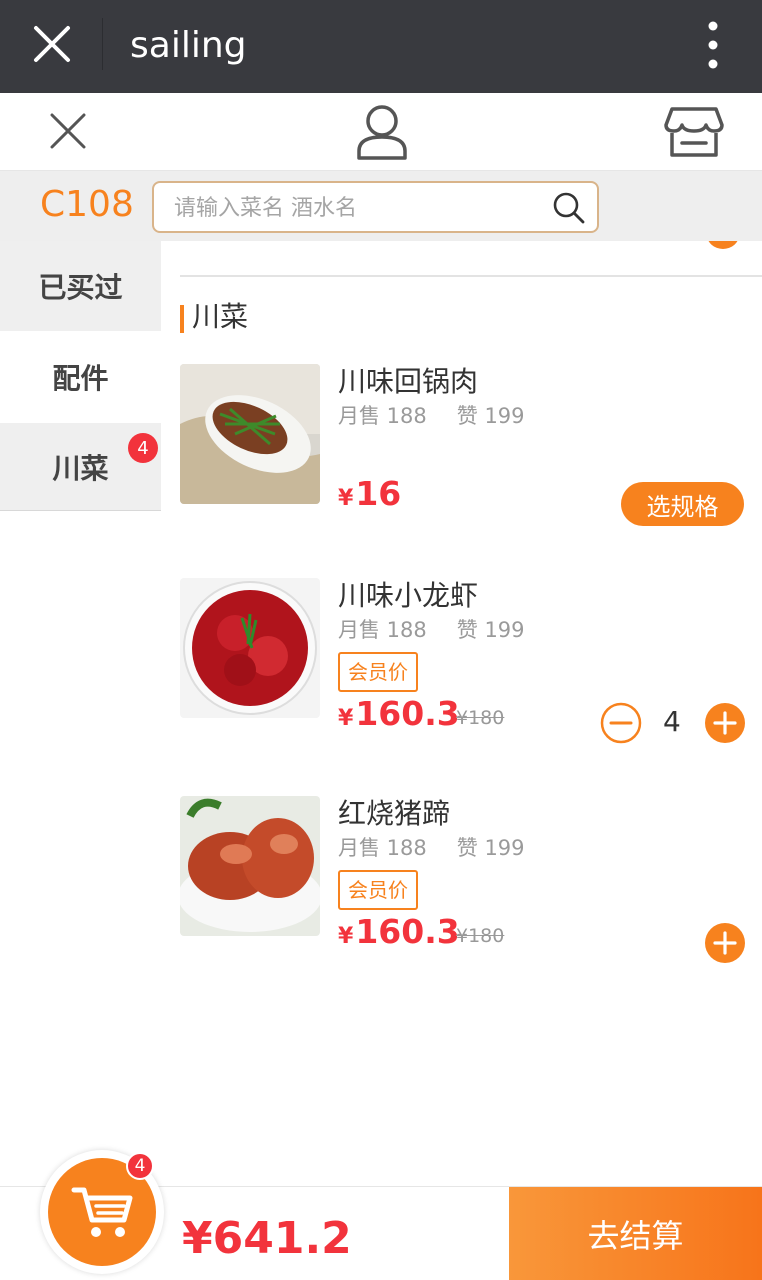  I want to click on search-input, so click(359, 208).